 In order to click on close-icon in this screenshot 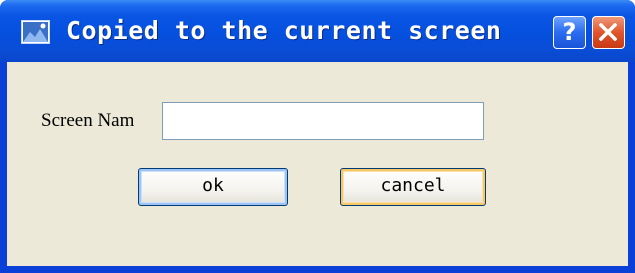, I will do `click(608, 32)`.